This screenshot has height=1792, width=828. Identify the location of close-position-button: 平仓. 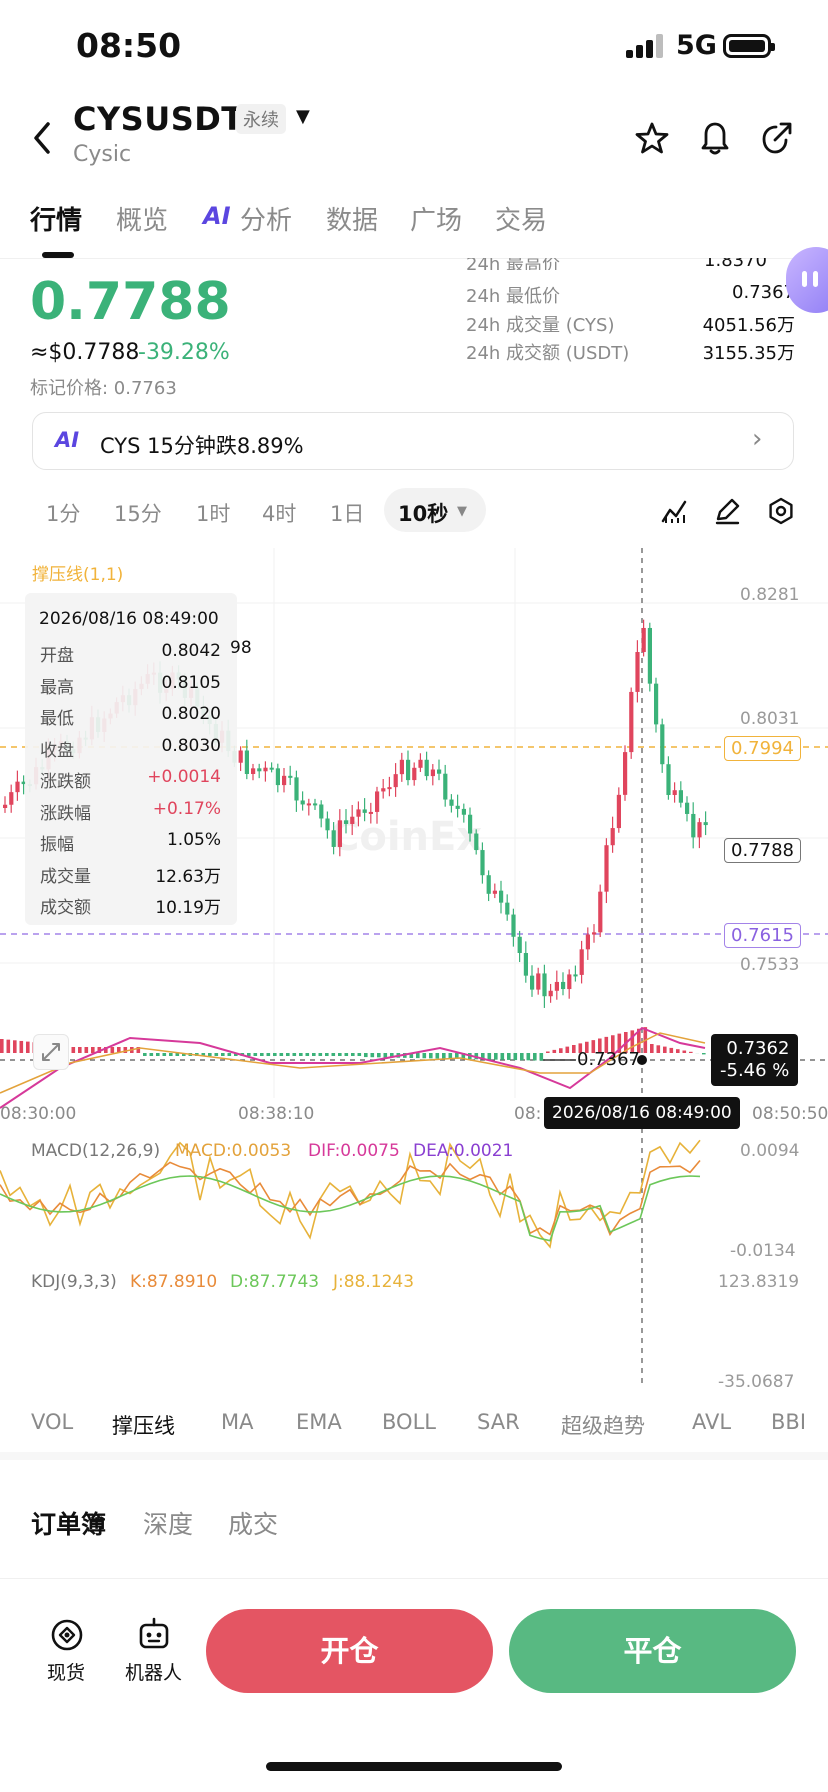
(652, 1651).